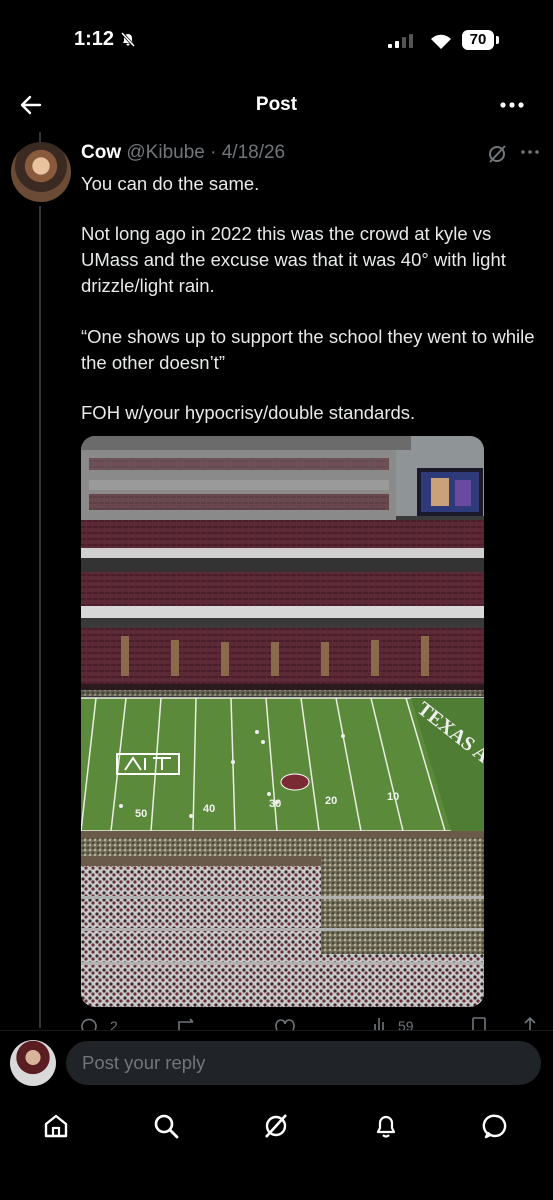 The width and height of the screenshot is (553, 1200). What do you see at coordinates (248, 412) in the screenshot?
I see `tweet-paragraph: FOH w/your hypocrisy/double standards.` at bounding box center [248, 412].